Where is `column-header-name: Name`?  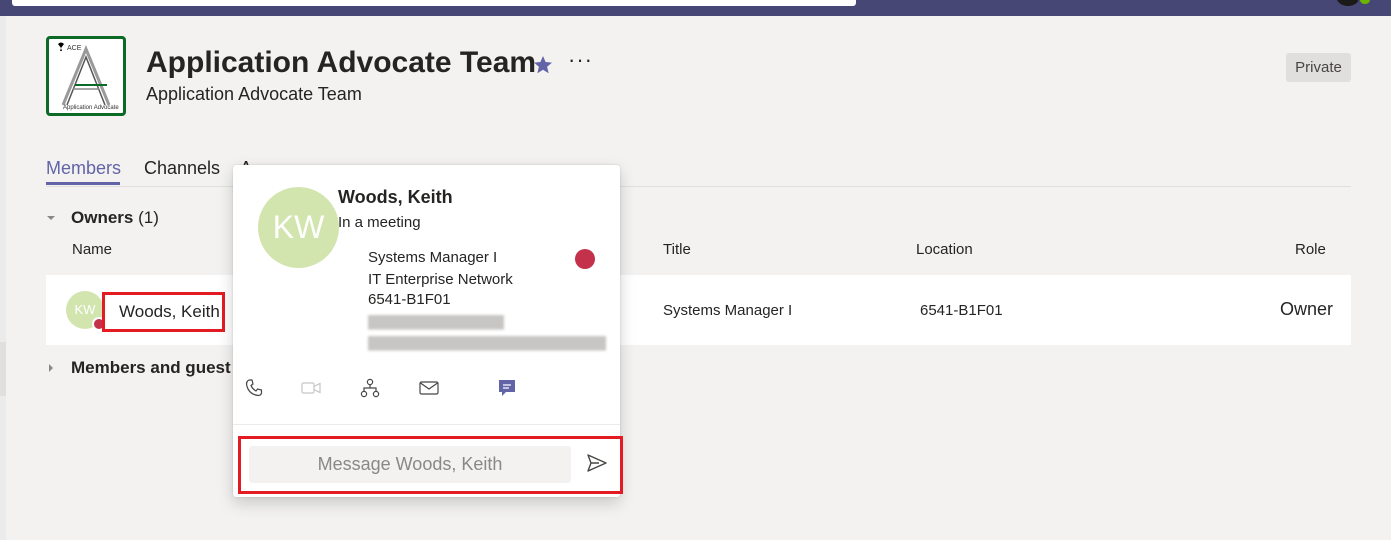 column-header-name: Name is located at coordinates (92, 249).